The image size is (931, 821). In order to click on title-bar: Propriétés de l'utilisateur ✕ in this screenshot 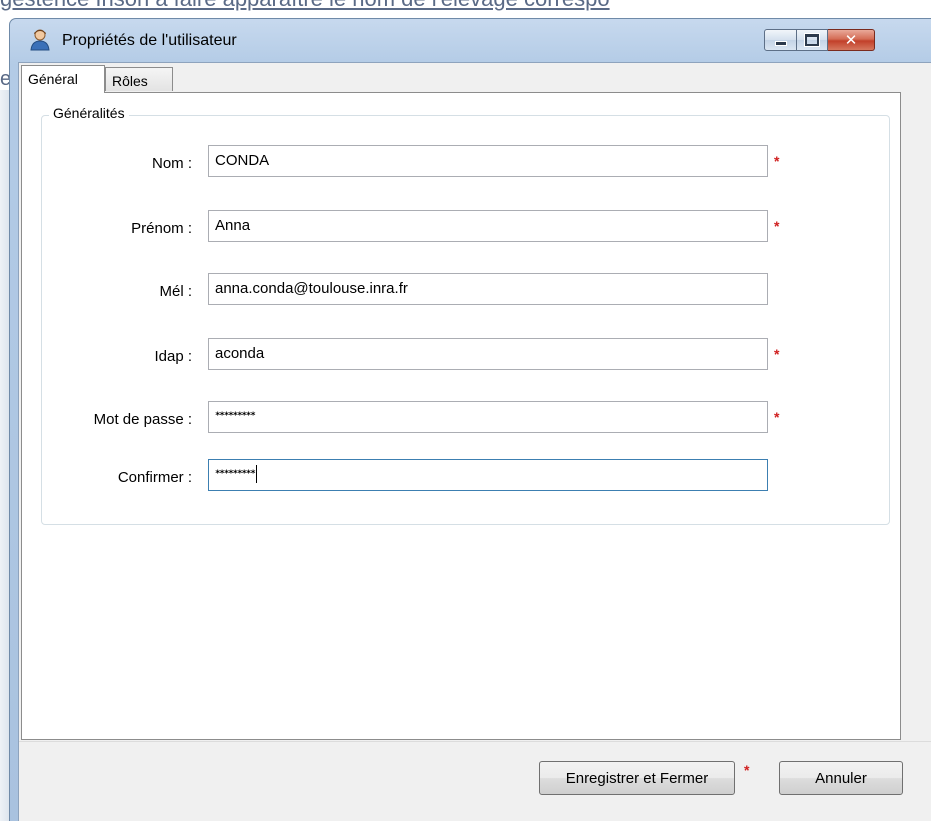, I will do `click(470, 41)`.